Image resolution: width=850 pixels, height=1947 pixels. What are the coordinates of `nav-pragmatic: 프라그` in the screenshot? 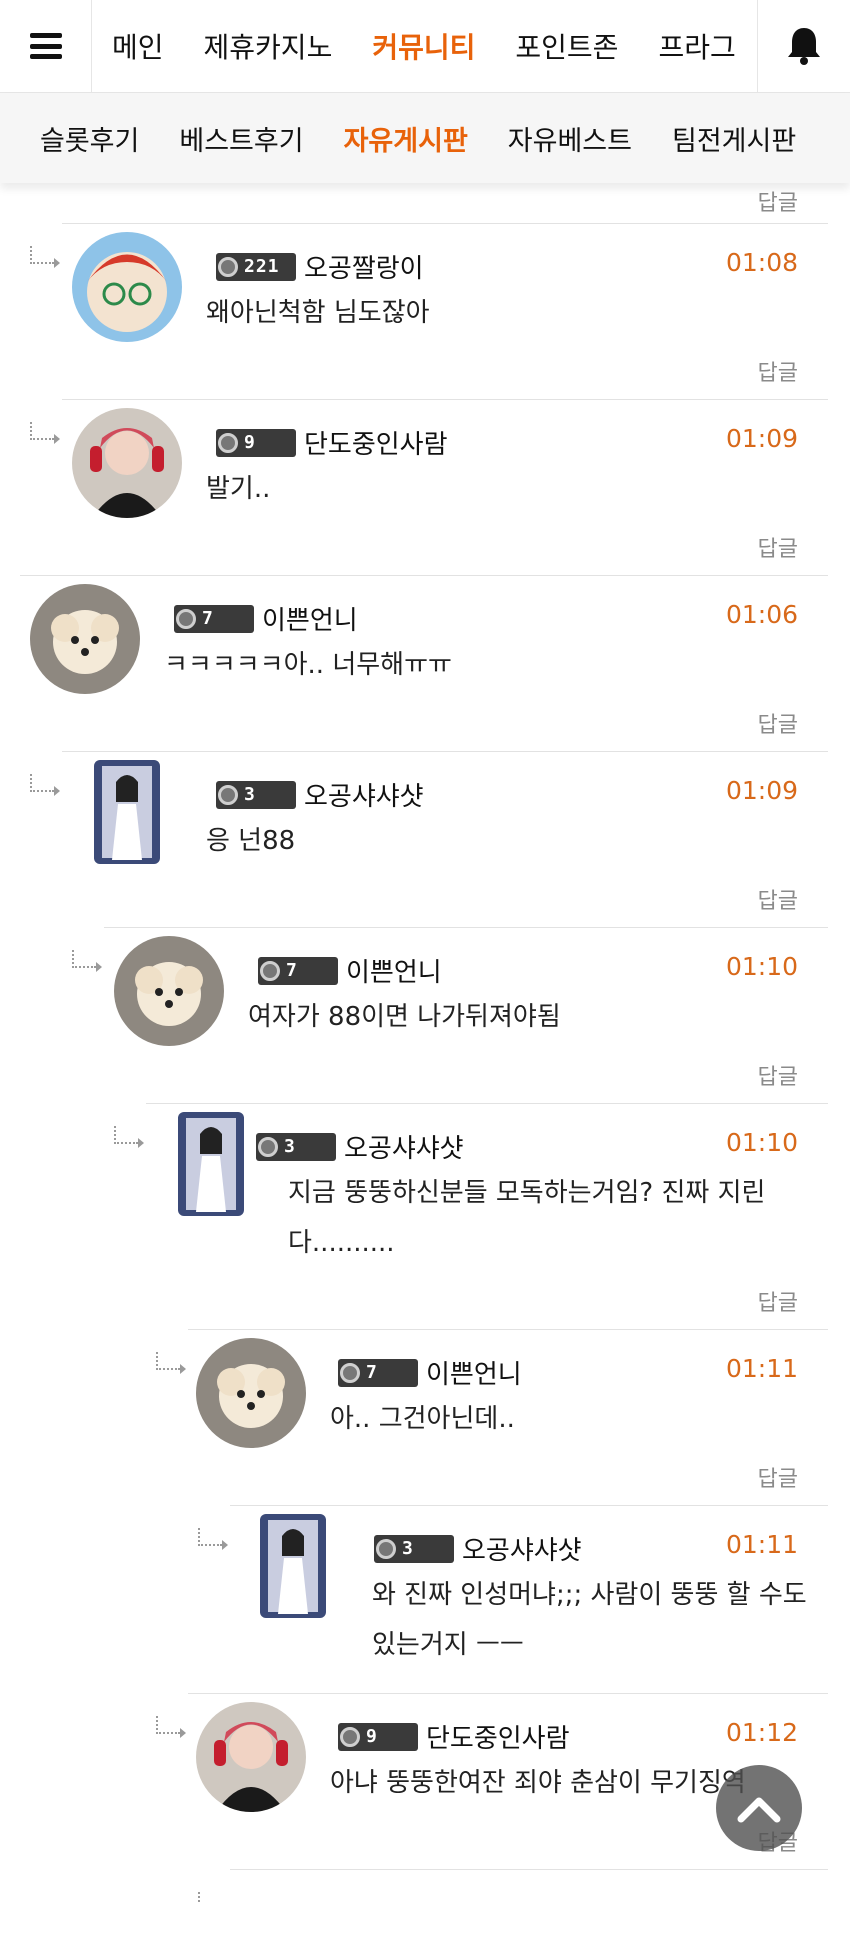 It's located at (696, 46).